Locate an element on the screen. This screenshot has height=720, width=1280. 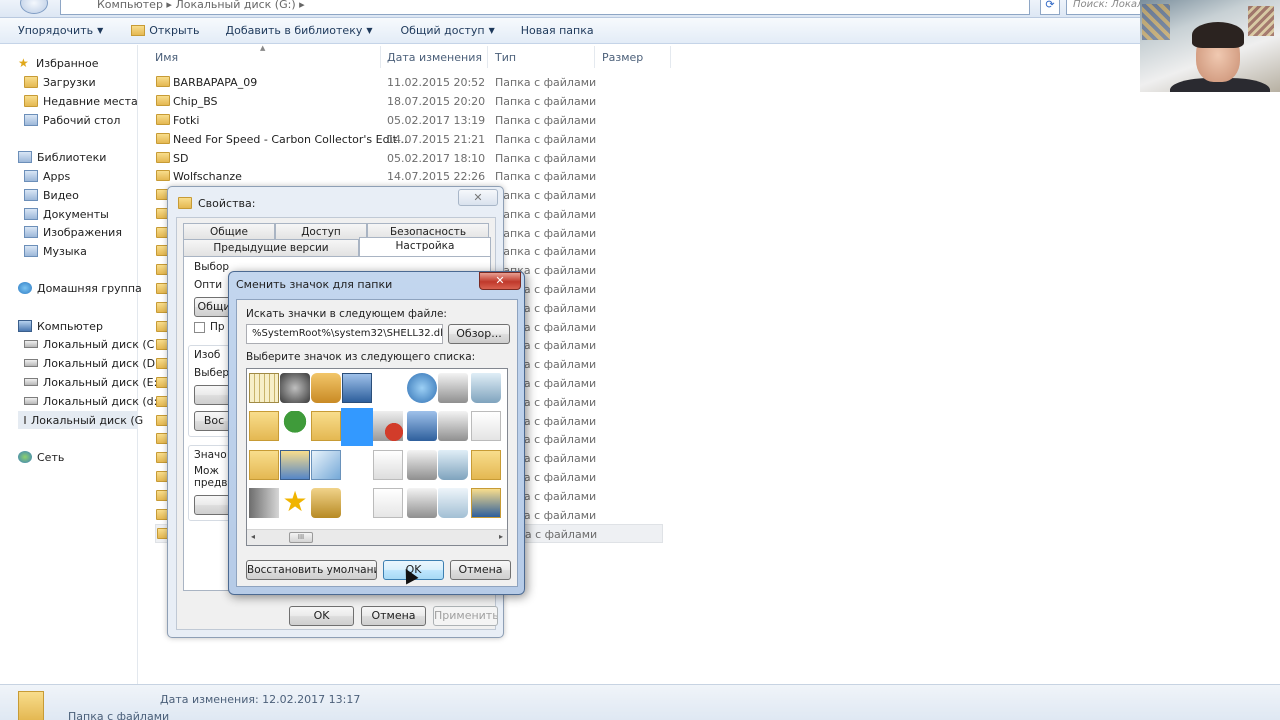
nav-network: Сеть is located at coordinates (41, 457).